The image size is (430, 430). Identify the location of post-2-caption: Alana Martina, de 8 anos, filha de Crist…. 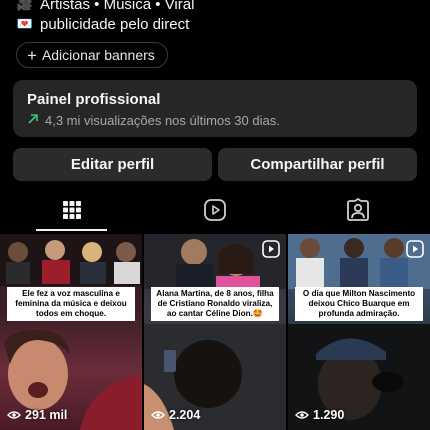
(215, 304).